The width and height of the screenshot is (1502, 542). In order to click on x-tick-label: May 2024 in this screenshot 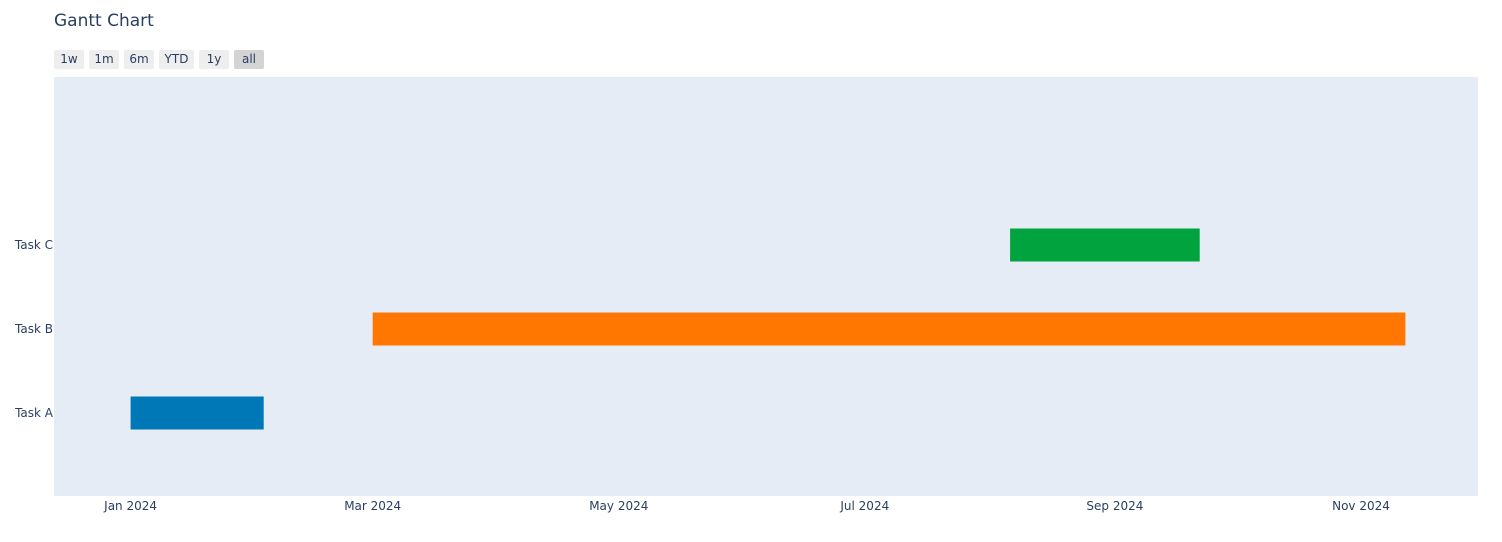, I will do `click(618, 506)`.